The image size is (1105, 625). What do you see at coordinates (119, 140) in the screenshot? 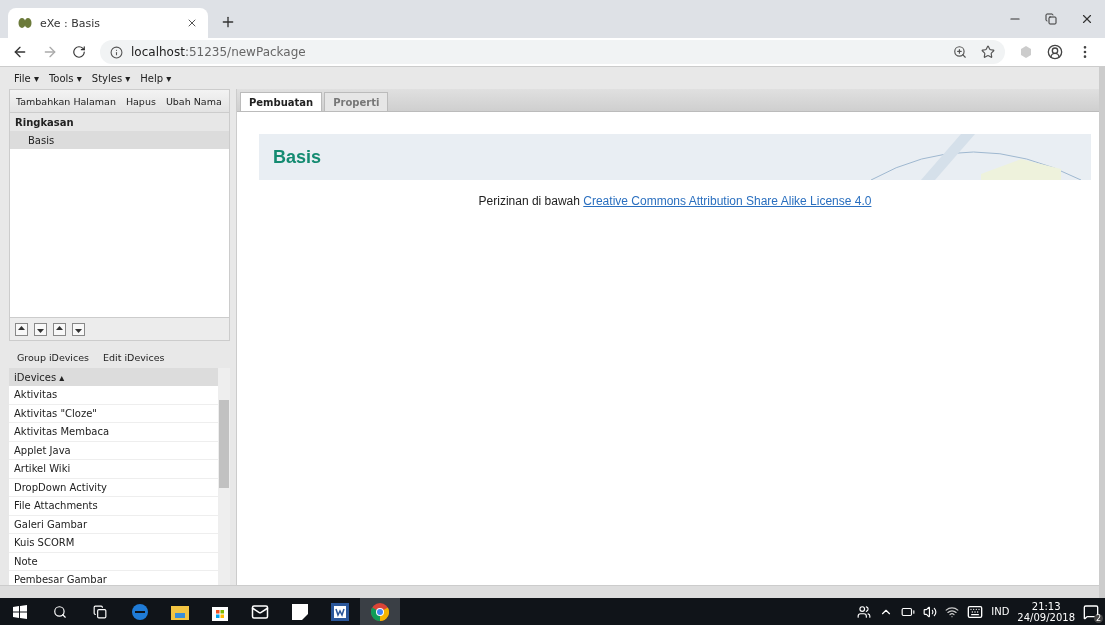
I see `tree-item: Basis` at bounding box center [119, 140].